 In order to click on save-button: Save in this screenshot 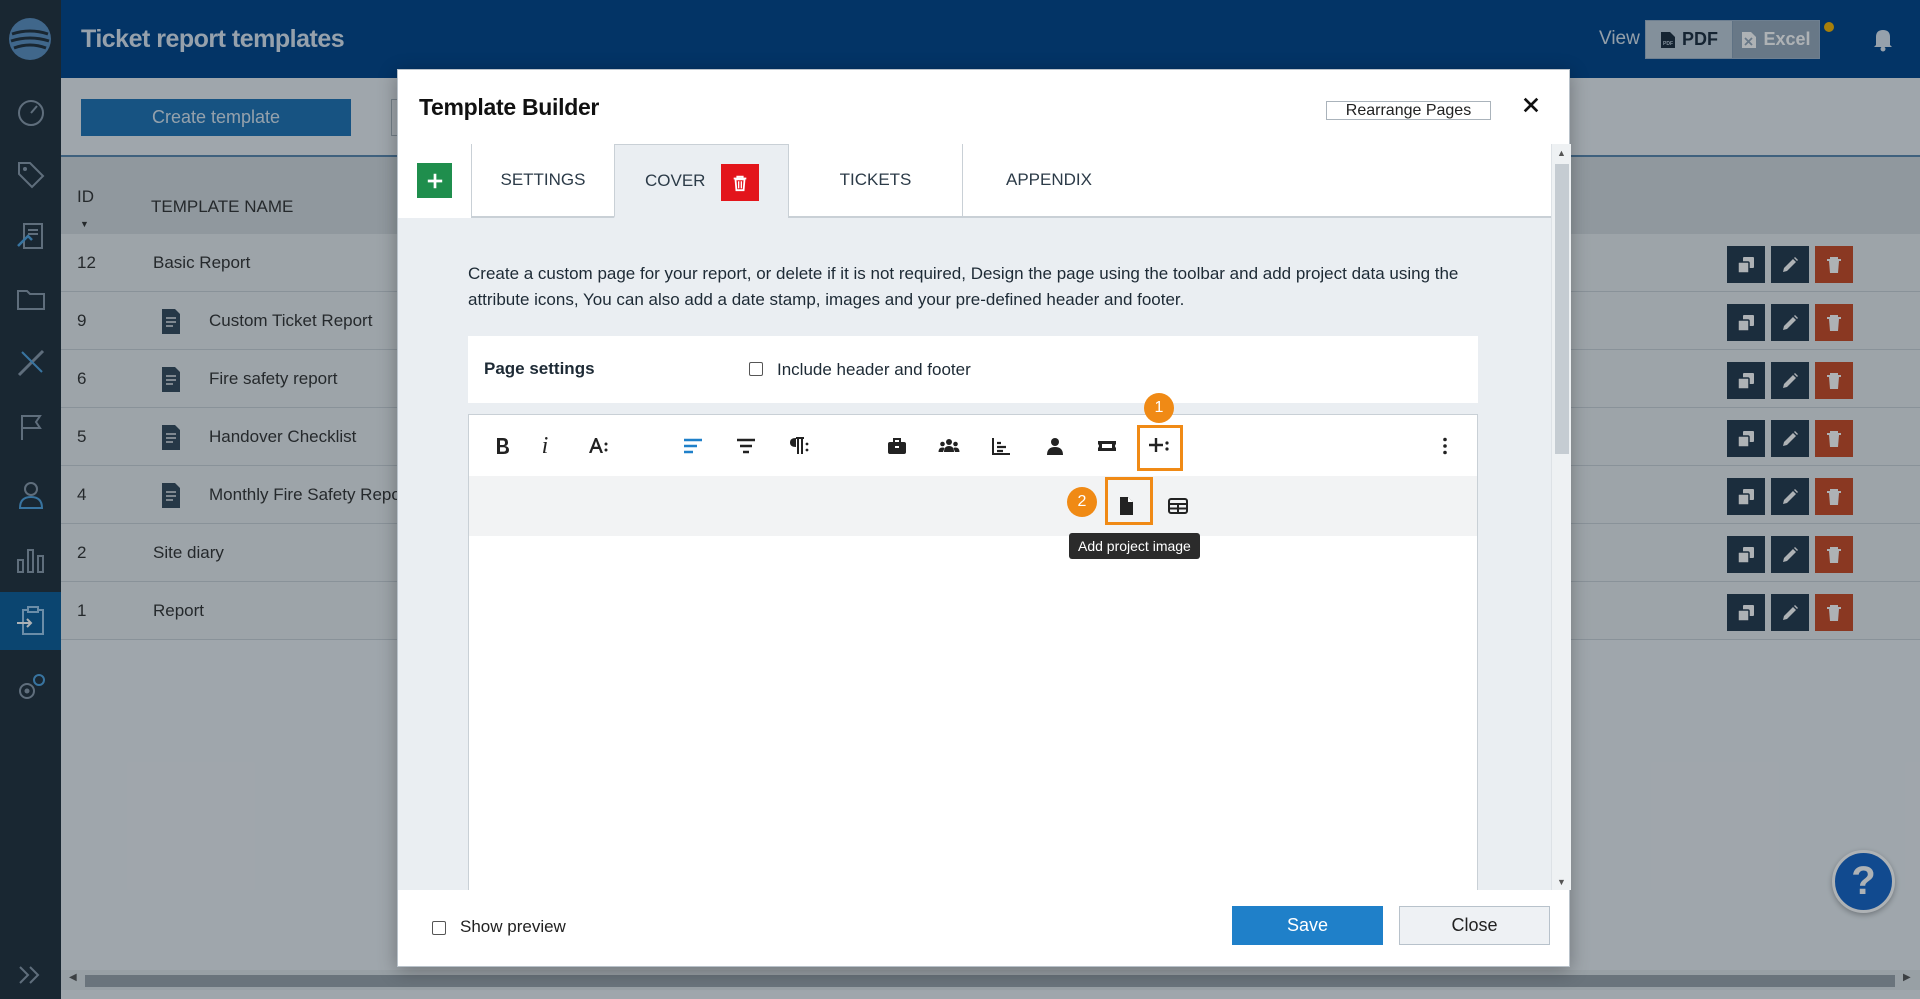, I will do `click(1307, 925)`.